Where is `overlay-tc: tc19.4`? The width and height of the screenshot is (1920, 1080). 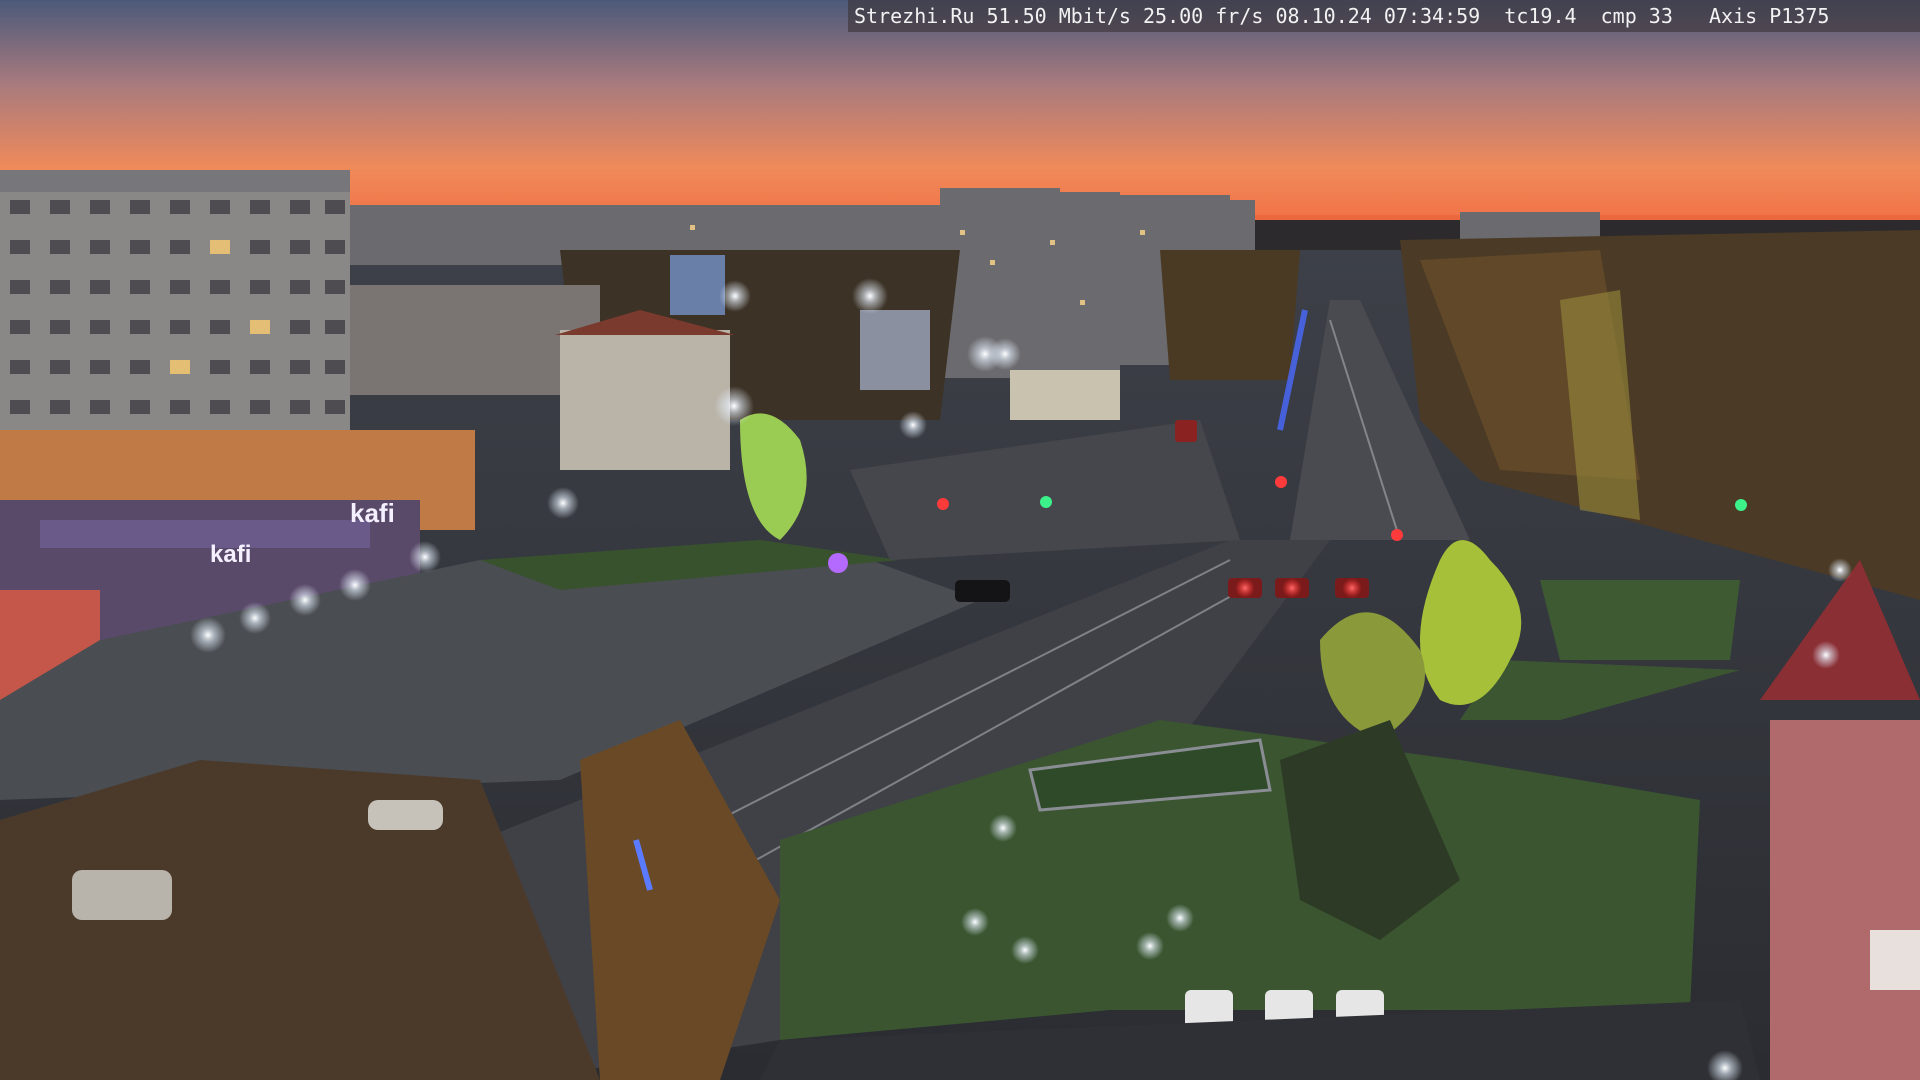
overlay-tc: tc19.4 is located at coordinates (1540, 16).